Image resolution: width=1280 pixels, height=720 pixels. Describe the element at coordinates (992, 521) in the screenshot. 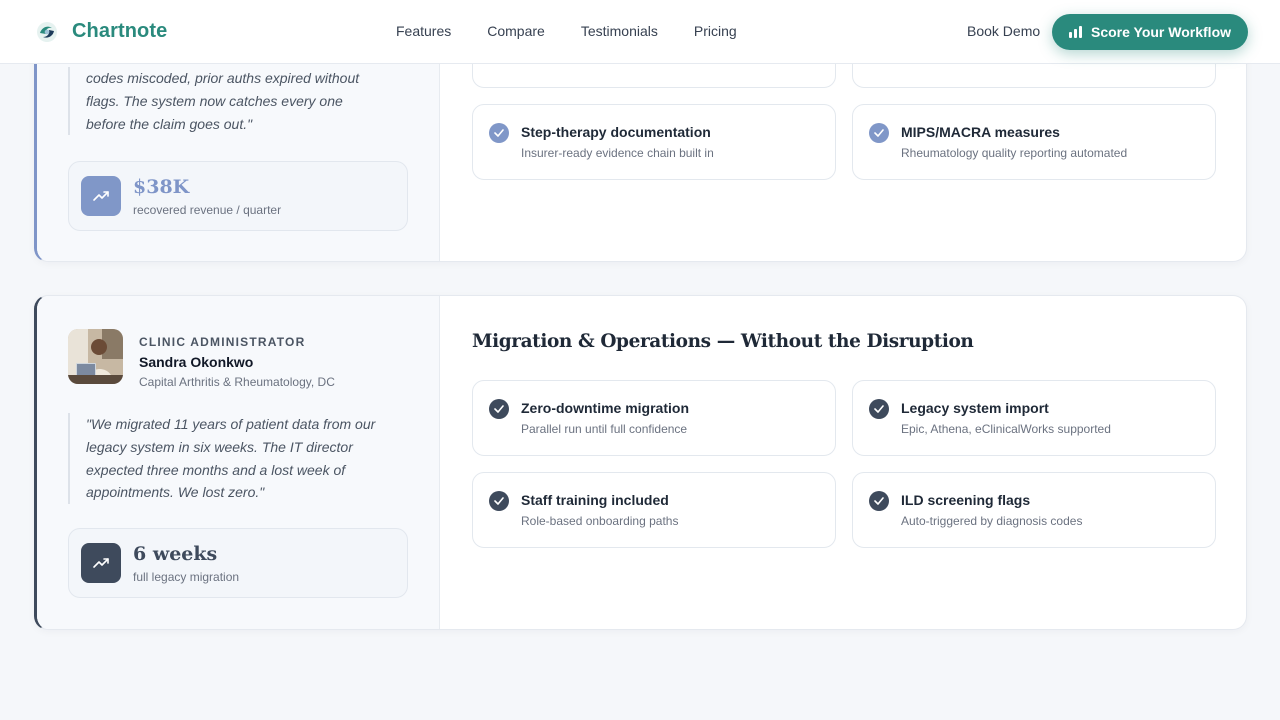

I see `feature-description: Auto-triggered by diagnosis codes` at that location.